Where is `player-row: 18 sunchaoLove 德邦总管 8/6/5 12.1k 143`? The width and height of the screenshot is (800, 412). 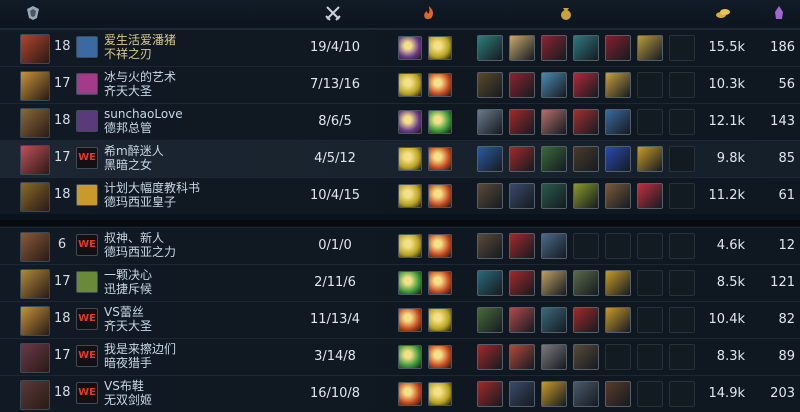
player-row: 18 sunchaoLove 德邦总管 8/6/5 12.1k 143 is located at coordinates (400, 121).